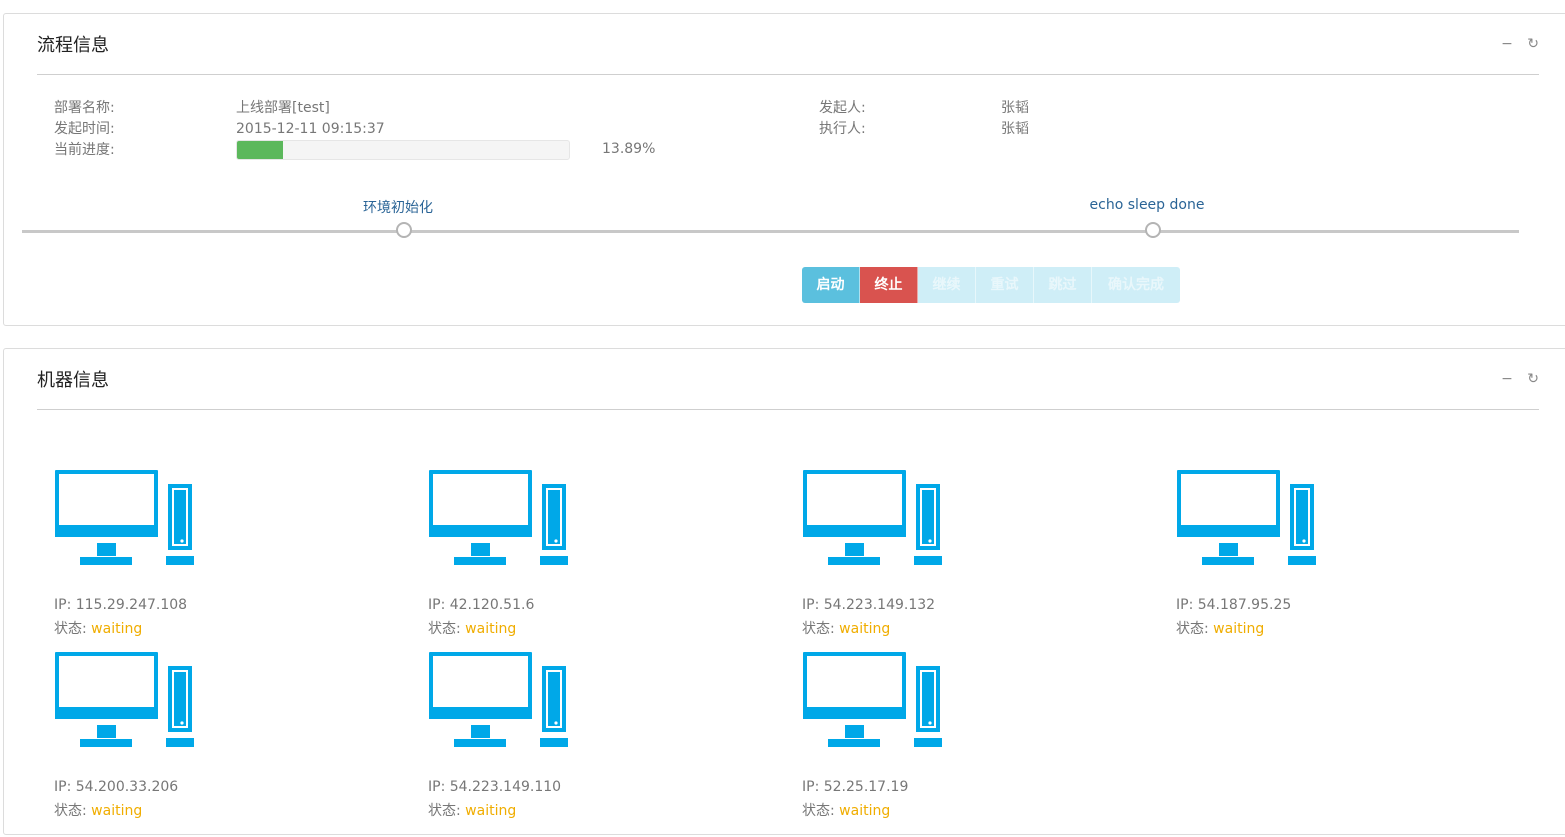 The height and width of the screenshot is (837, 1565). Describe the element at coordinates (403, 150) in the screenshot. I see `progress-bar` at that location.